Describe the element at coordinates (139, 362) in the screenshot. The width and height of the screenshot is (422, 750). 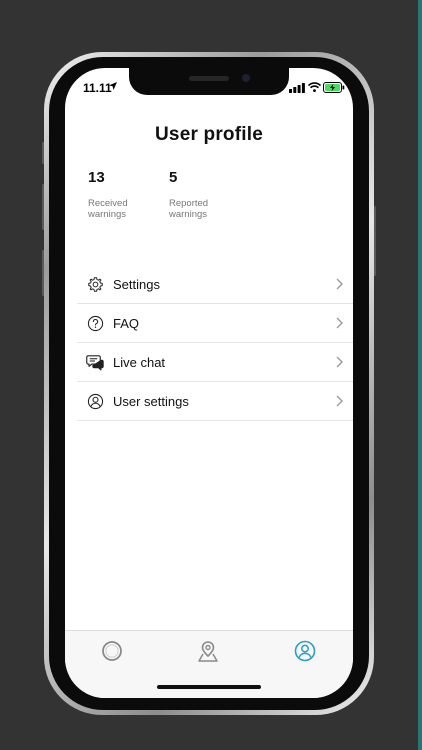
I see `menu-item-label: Live chat` at that location.